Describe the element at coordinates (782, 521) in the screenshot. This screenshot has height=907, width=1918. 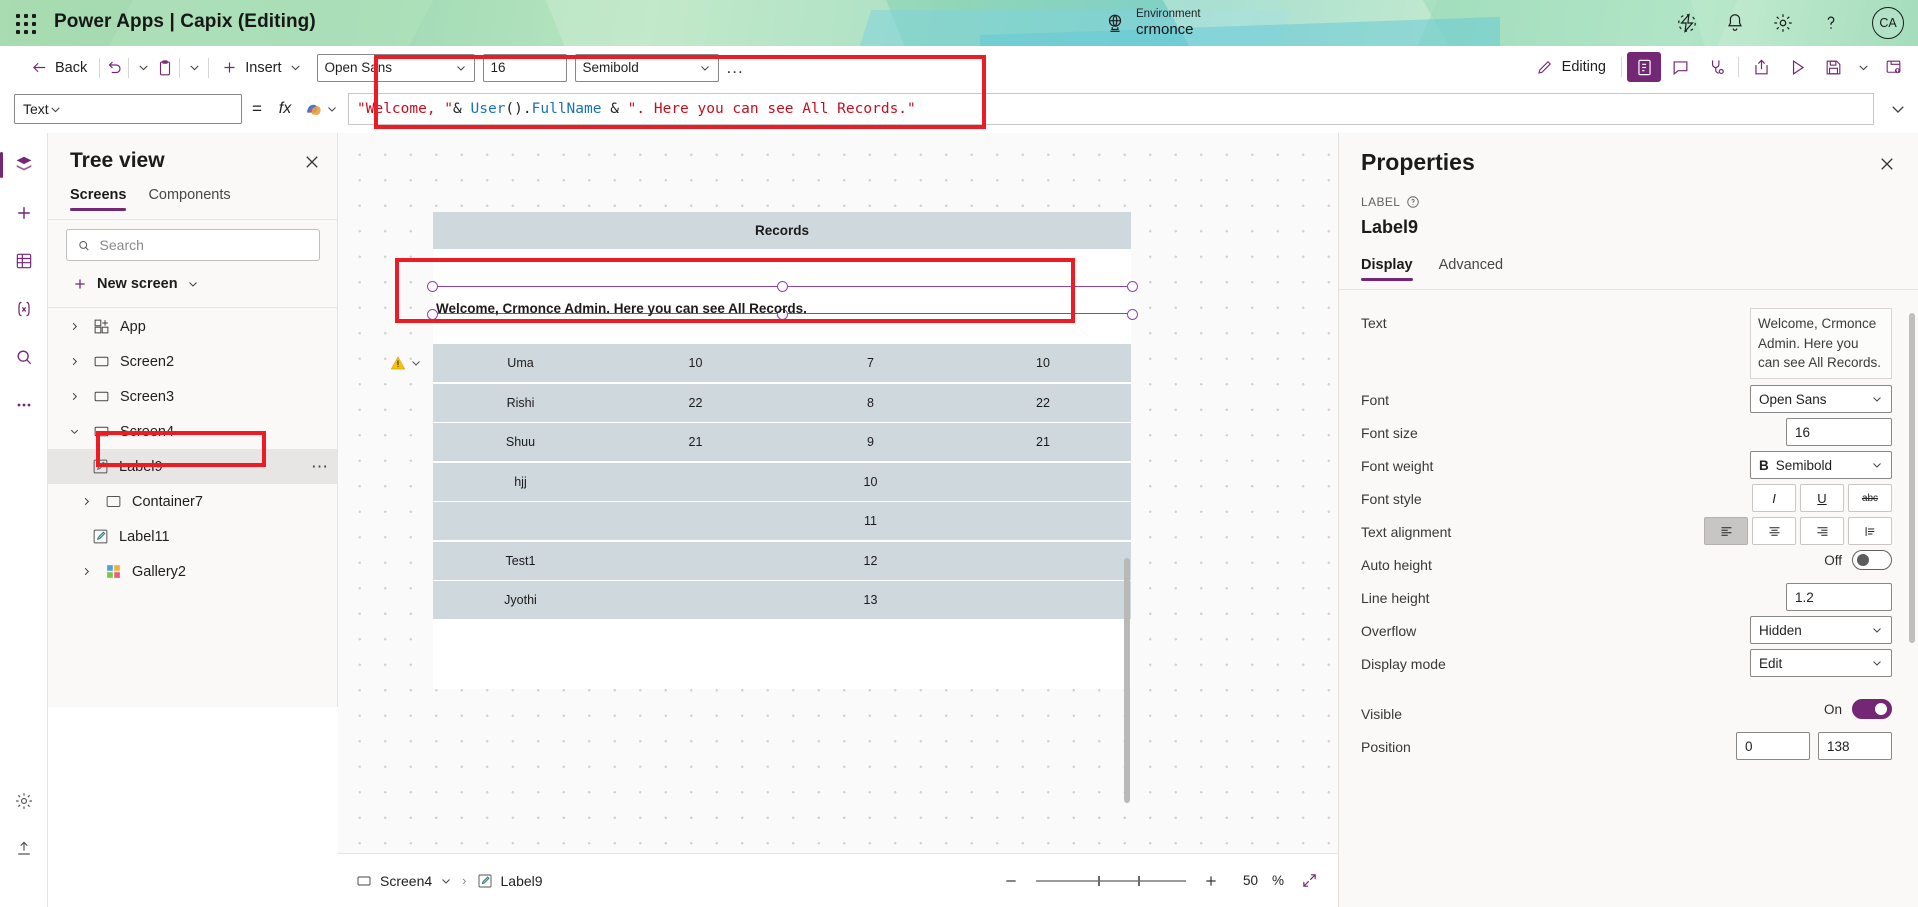
I see `table-row: 11` at that location.